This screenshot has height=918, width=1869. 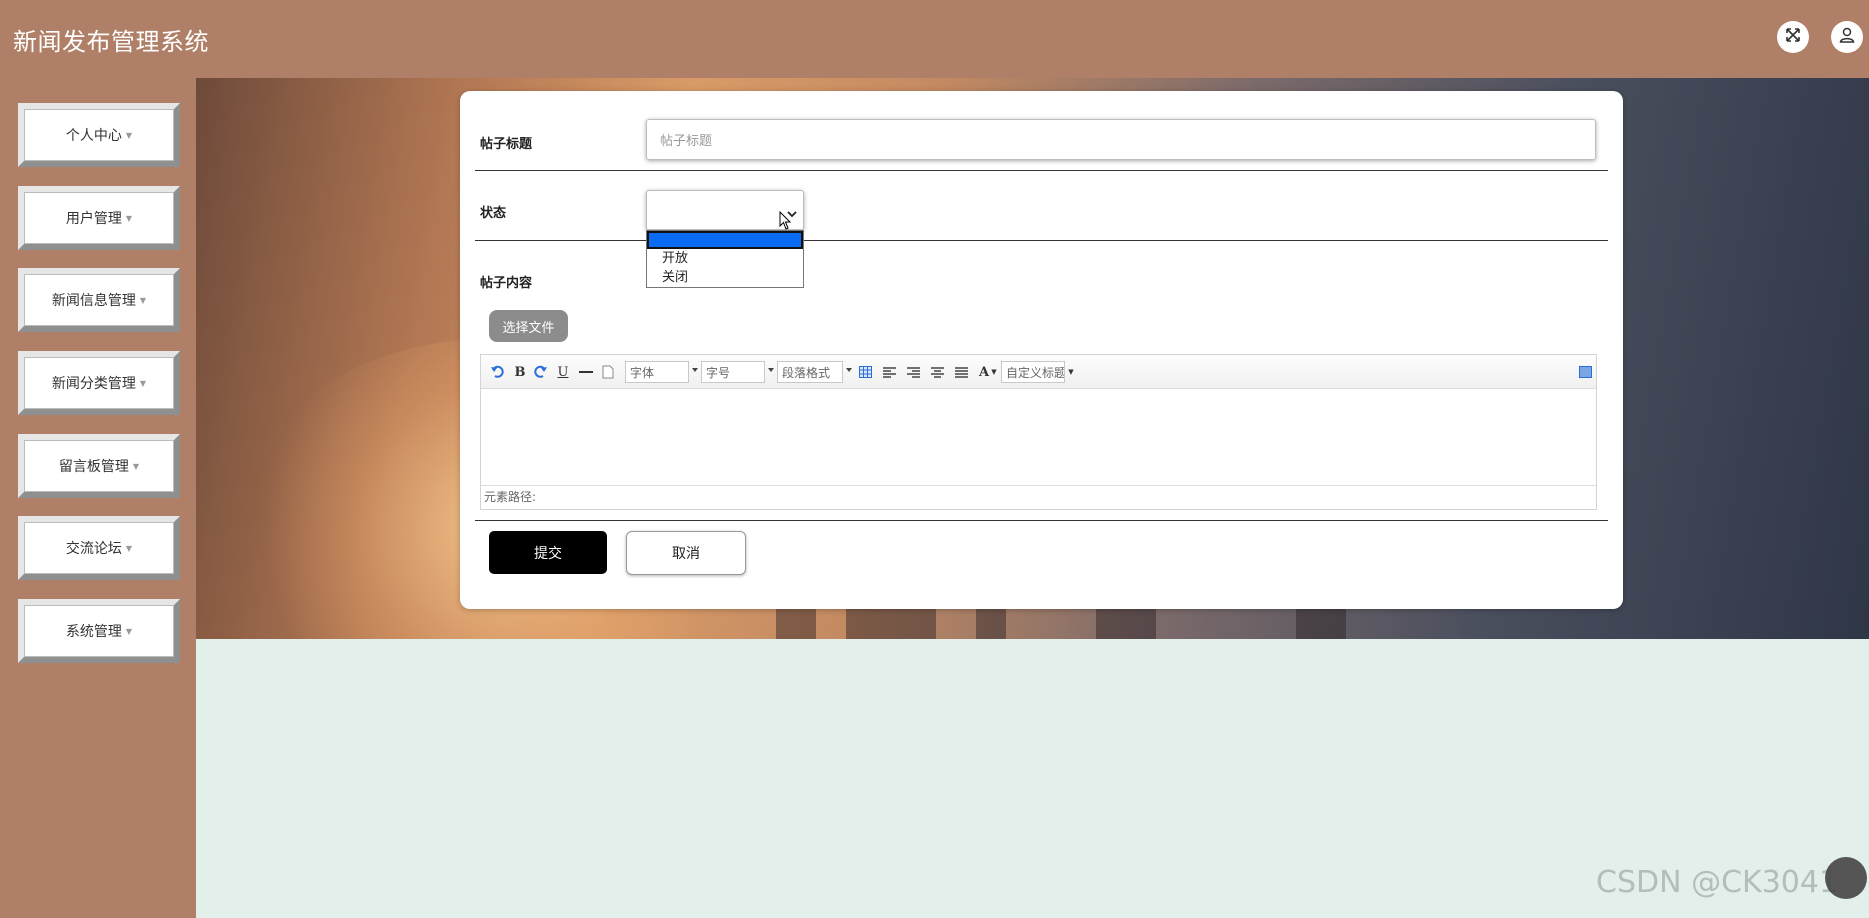 I want to click on sidebar-item-personal-center: 个人中心 ▼, so click(x=99, y=135).